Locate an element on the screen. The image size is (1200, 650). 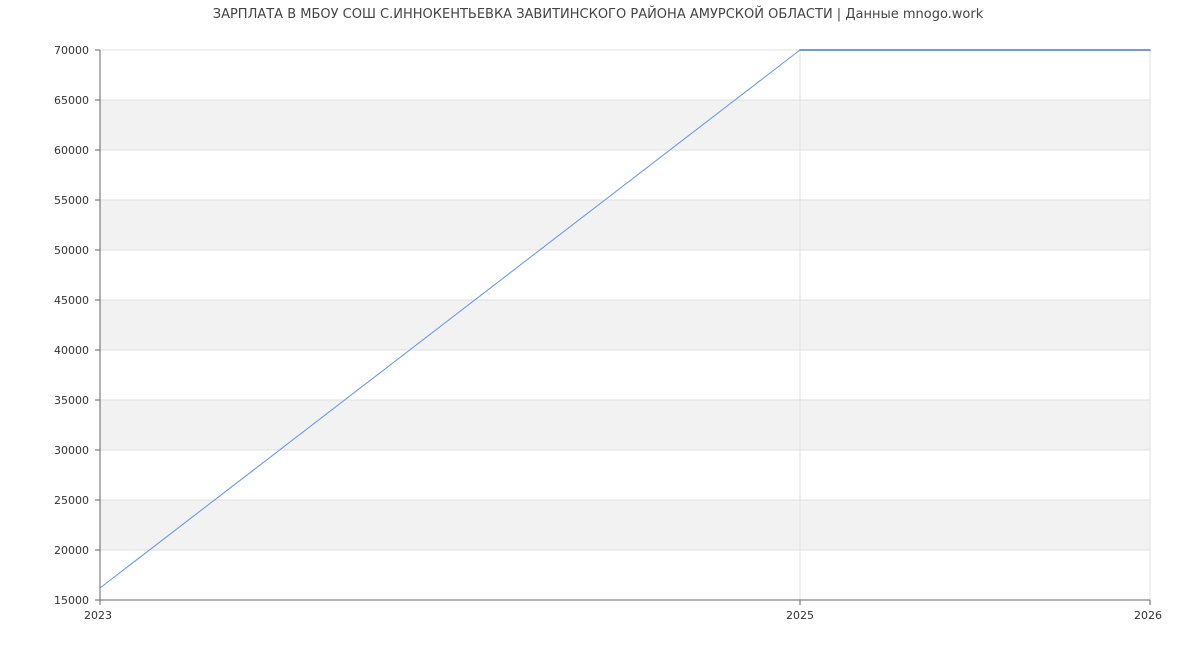
y-tick-label: 55000 is located at coordinates (71, 200).